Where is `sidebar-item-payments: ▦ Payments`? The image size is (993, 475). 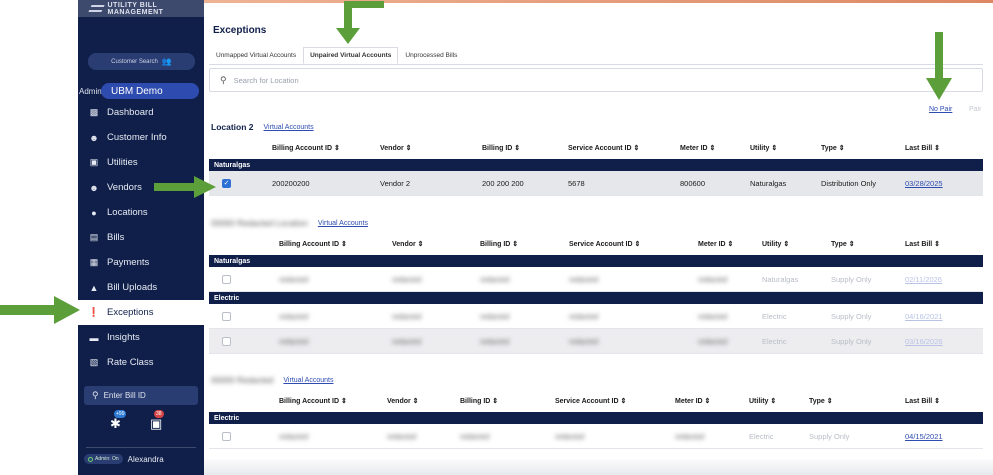
sidebar-item-payments: ▦ Payments is located at coordinates (141, 262).